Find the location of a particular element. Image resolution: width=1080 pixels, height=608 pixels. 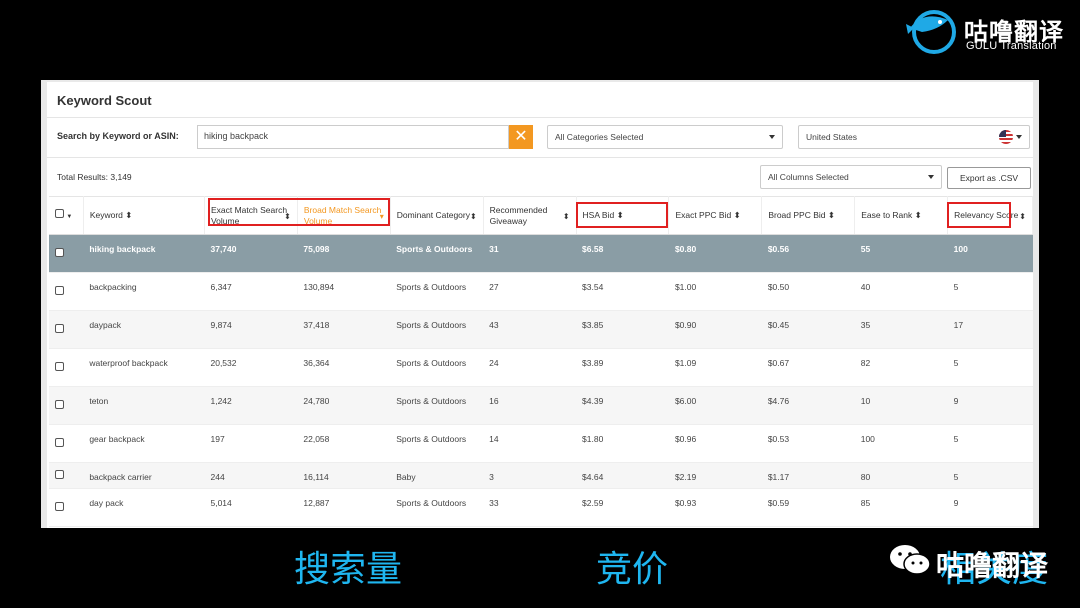

annotation-box-volume is located at coordinates (299, 212).